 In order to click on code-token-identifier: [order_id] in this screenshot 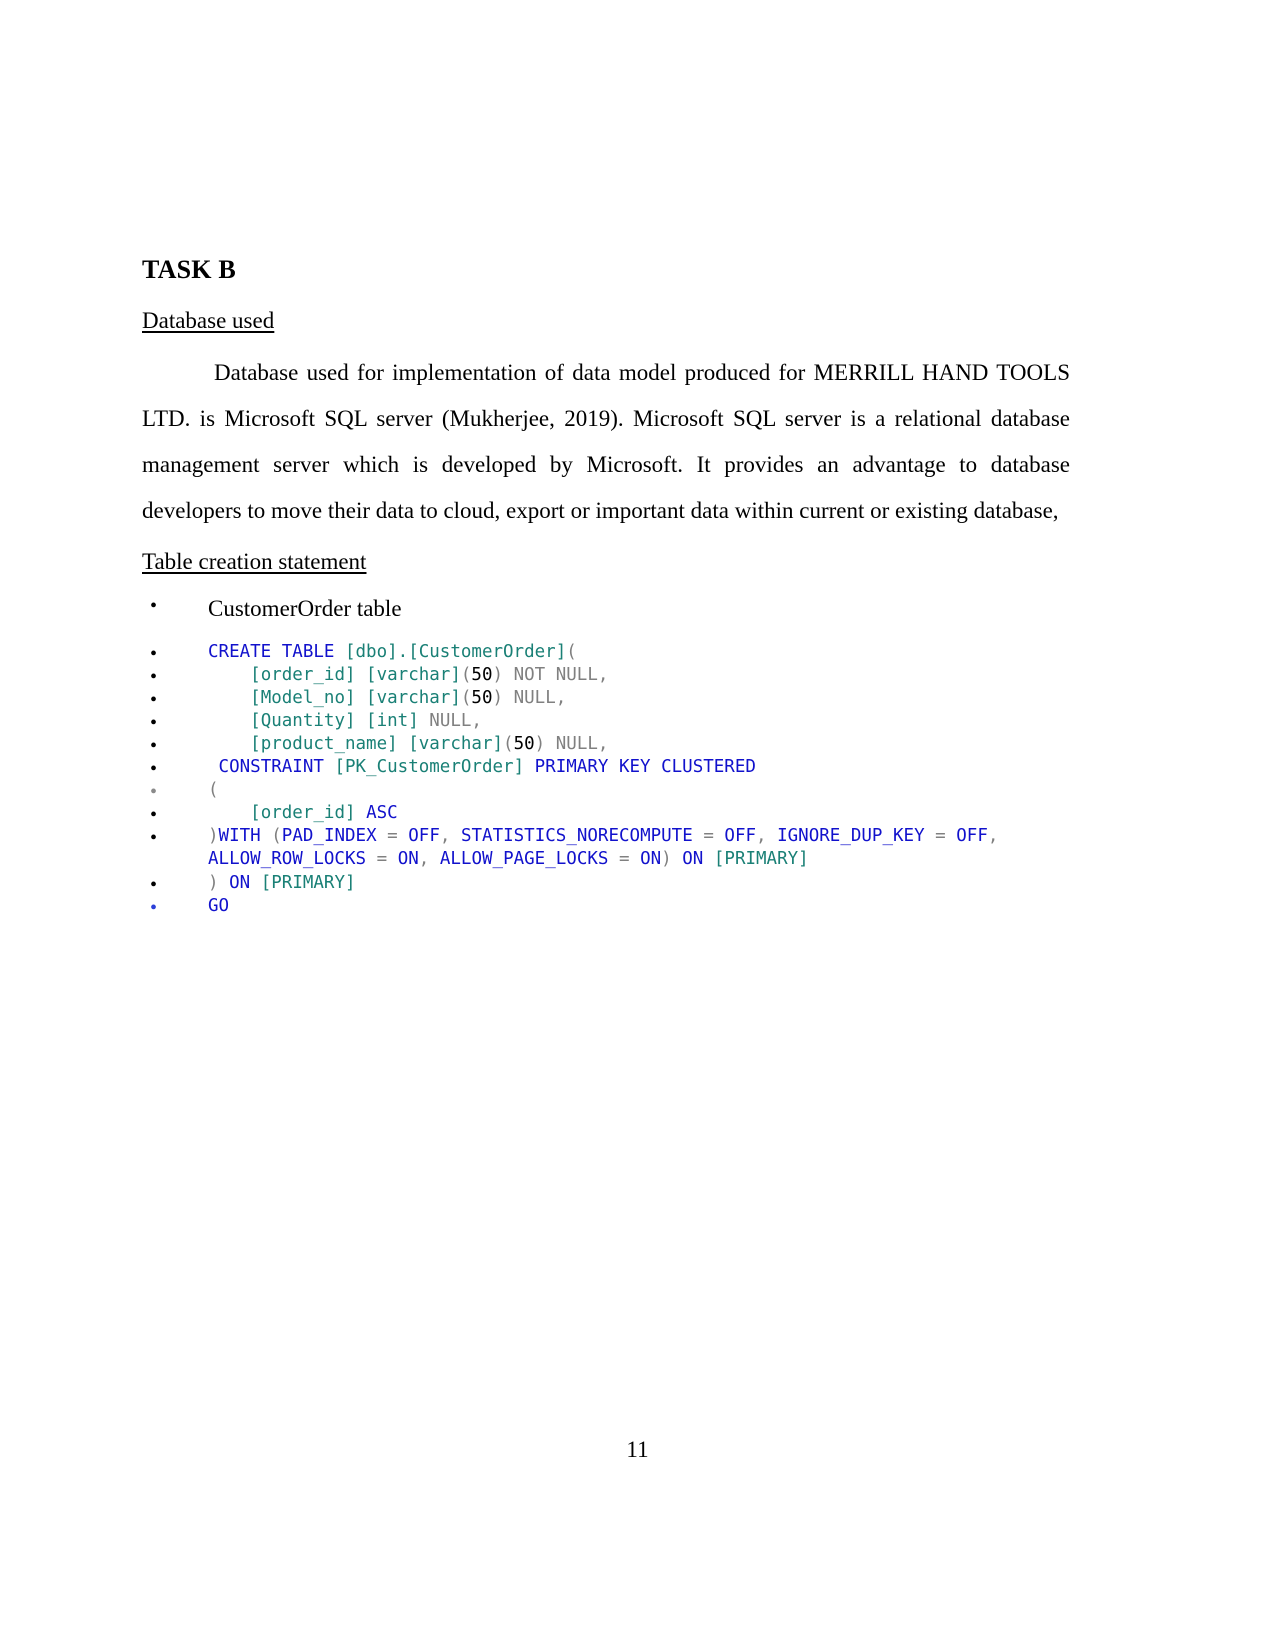, I will do `click(303, 813)`.